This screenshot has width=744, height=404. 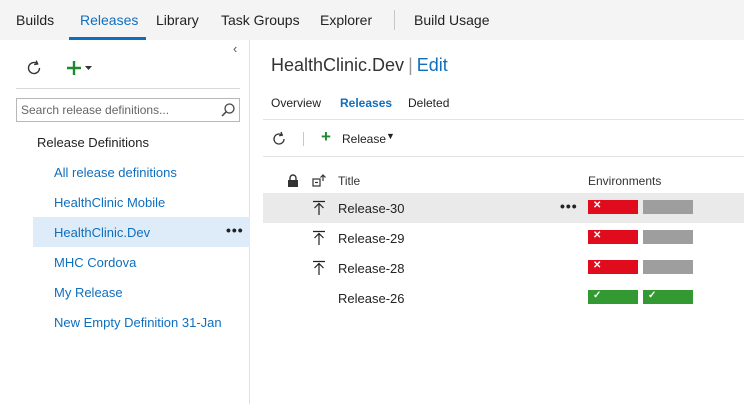 What do you see at coordinates (115, 172) in the screenshot?
I see `sidebar-item-label: All release definitions` at bounding box center [115, 172].